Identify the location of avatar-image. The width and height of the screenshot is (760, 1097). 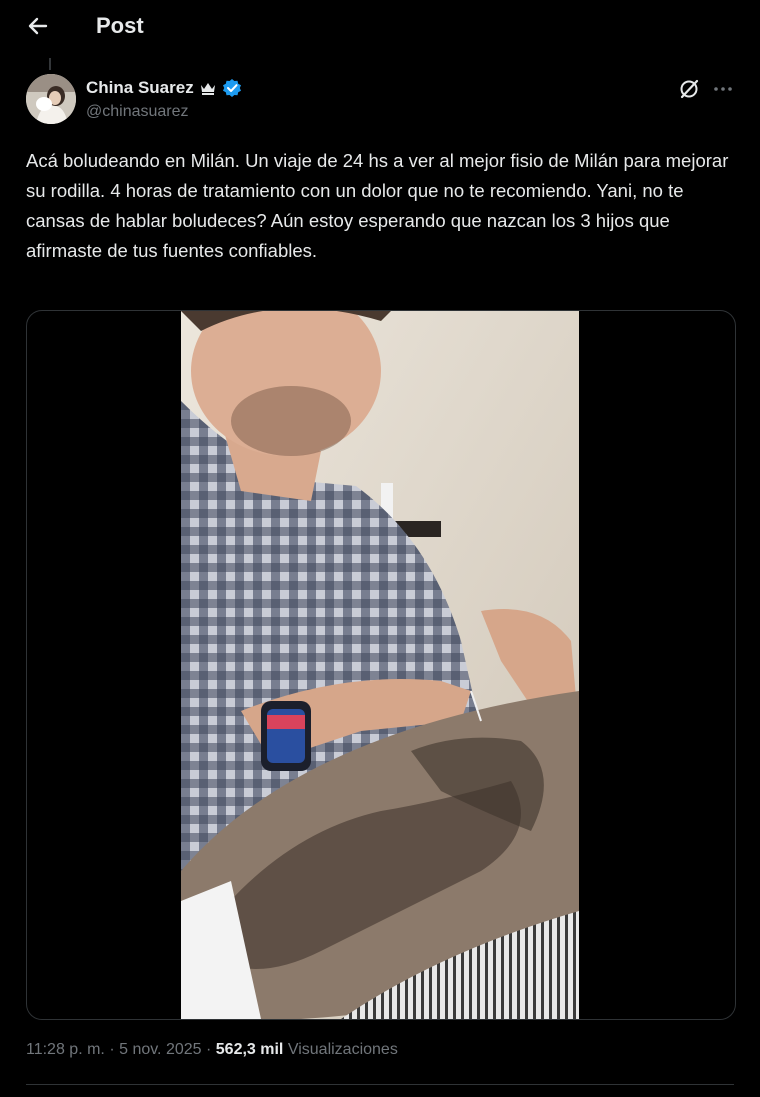
(51, 99).